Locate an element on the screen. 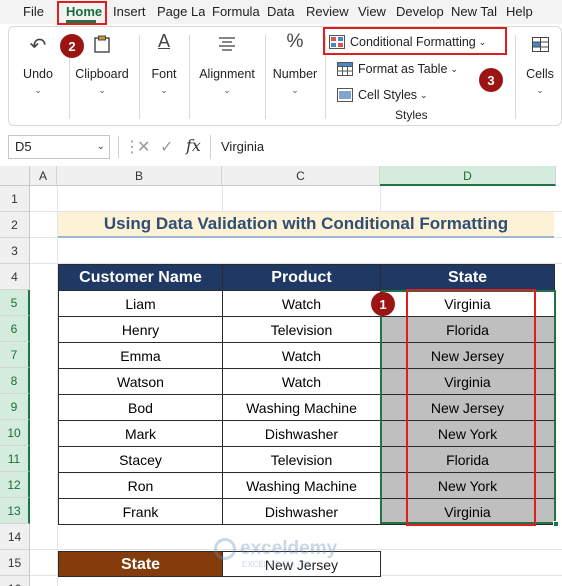 The height and width of the screenshot is (586, 562). cancel-icon: ✕ is located at coordinates (143, 147).